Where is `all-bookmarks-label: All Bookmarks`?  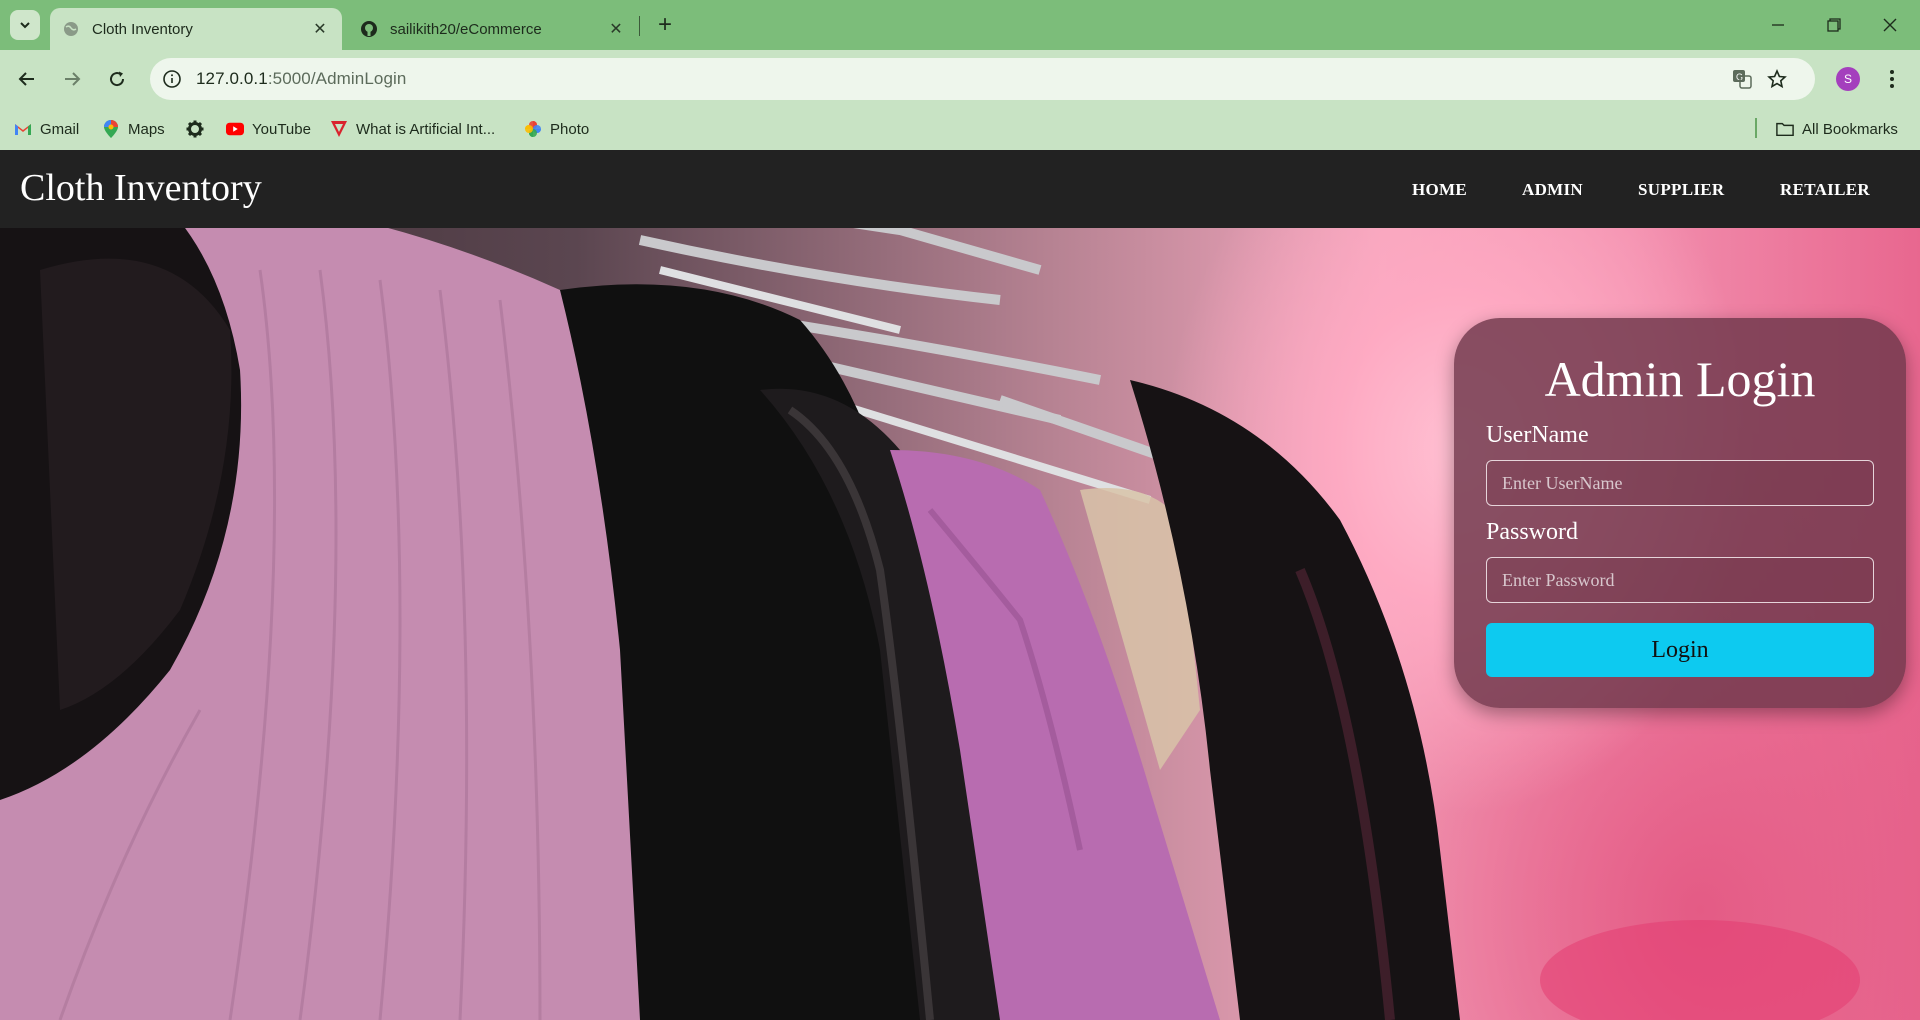
all-bookmarks-label: All Bookmarks is located at coordinates (1850, 129).